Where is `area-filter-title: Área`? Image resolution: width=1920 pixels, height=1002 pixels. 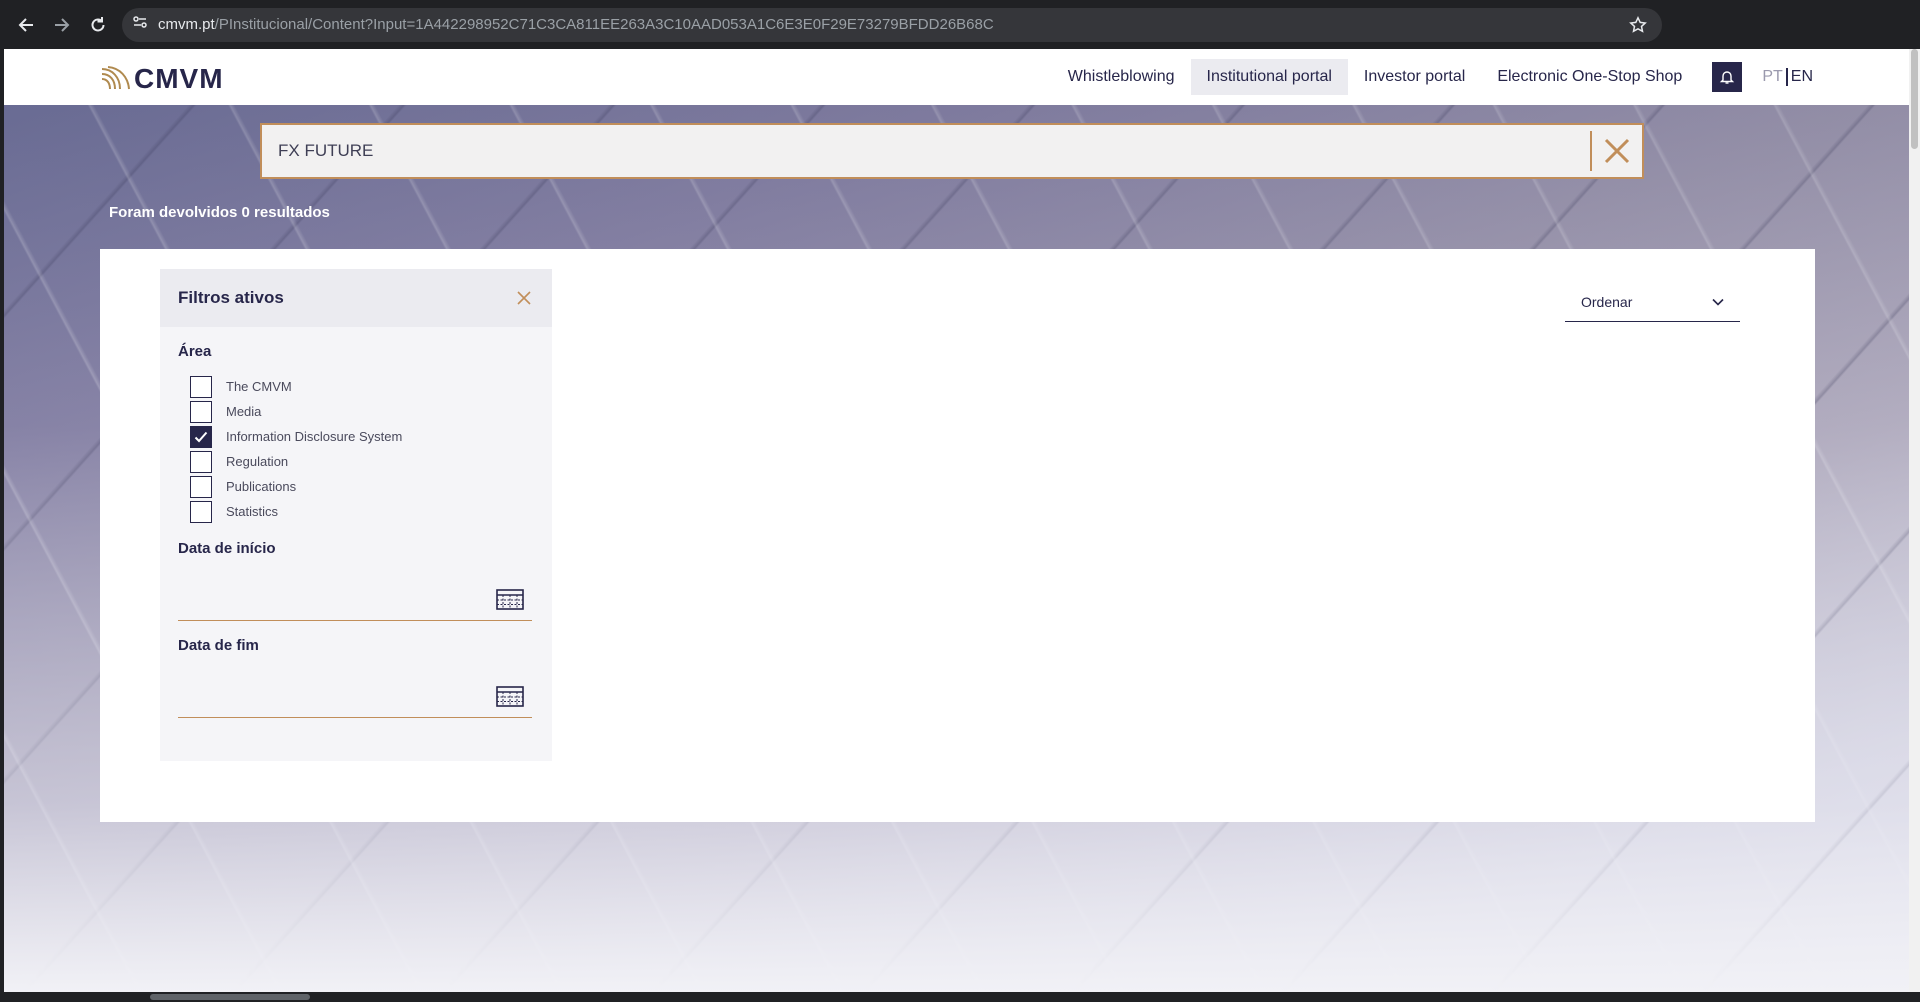 area-filter-title: Área is located at coordinates (195, 351).